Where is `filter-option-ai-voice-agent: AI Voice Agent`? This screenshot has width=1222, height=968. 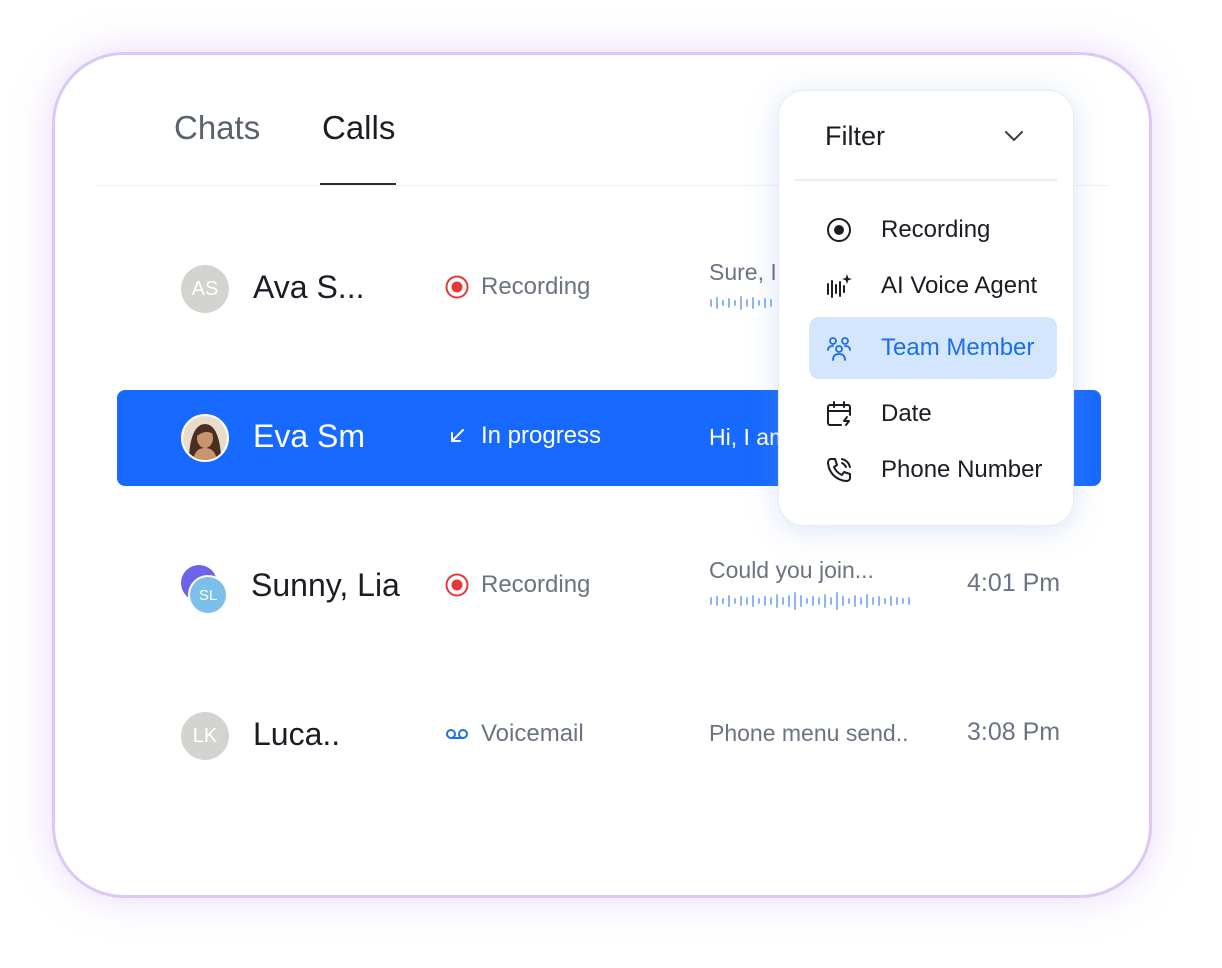 filter-option-ai-voice-agent: AI Voice Agent is located at coordinates (933, 286).